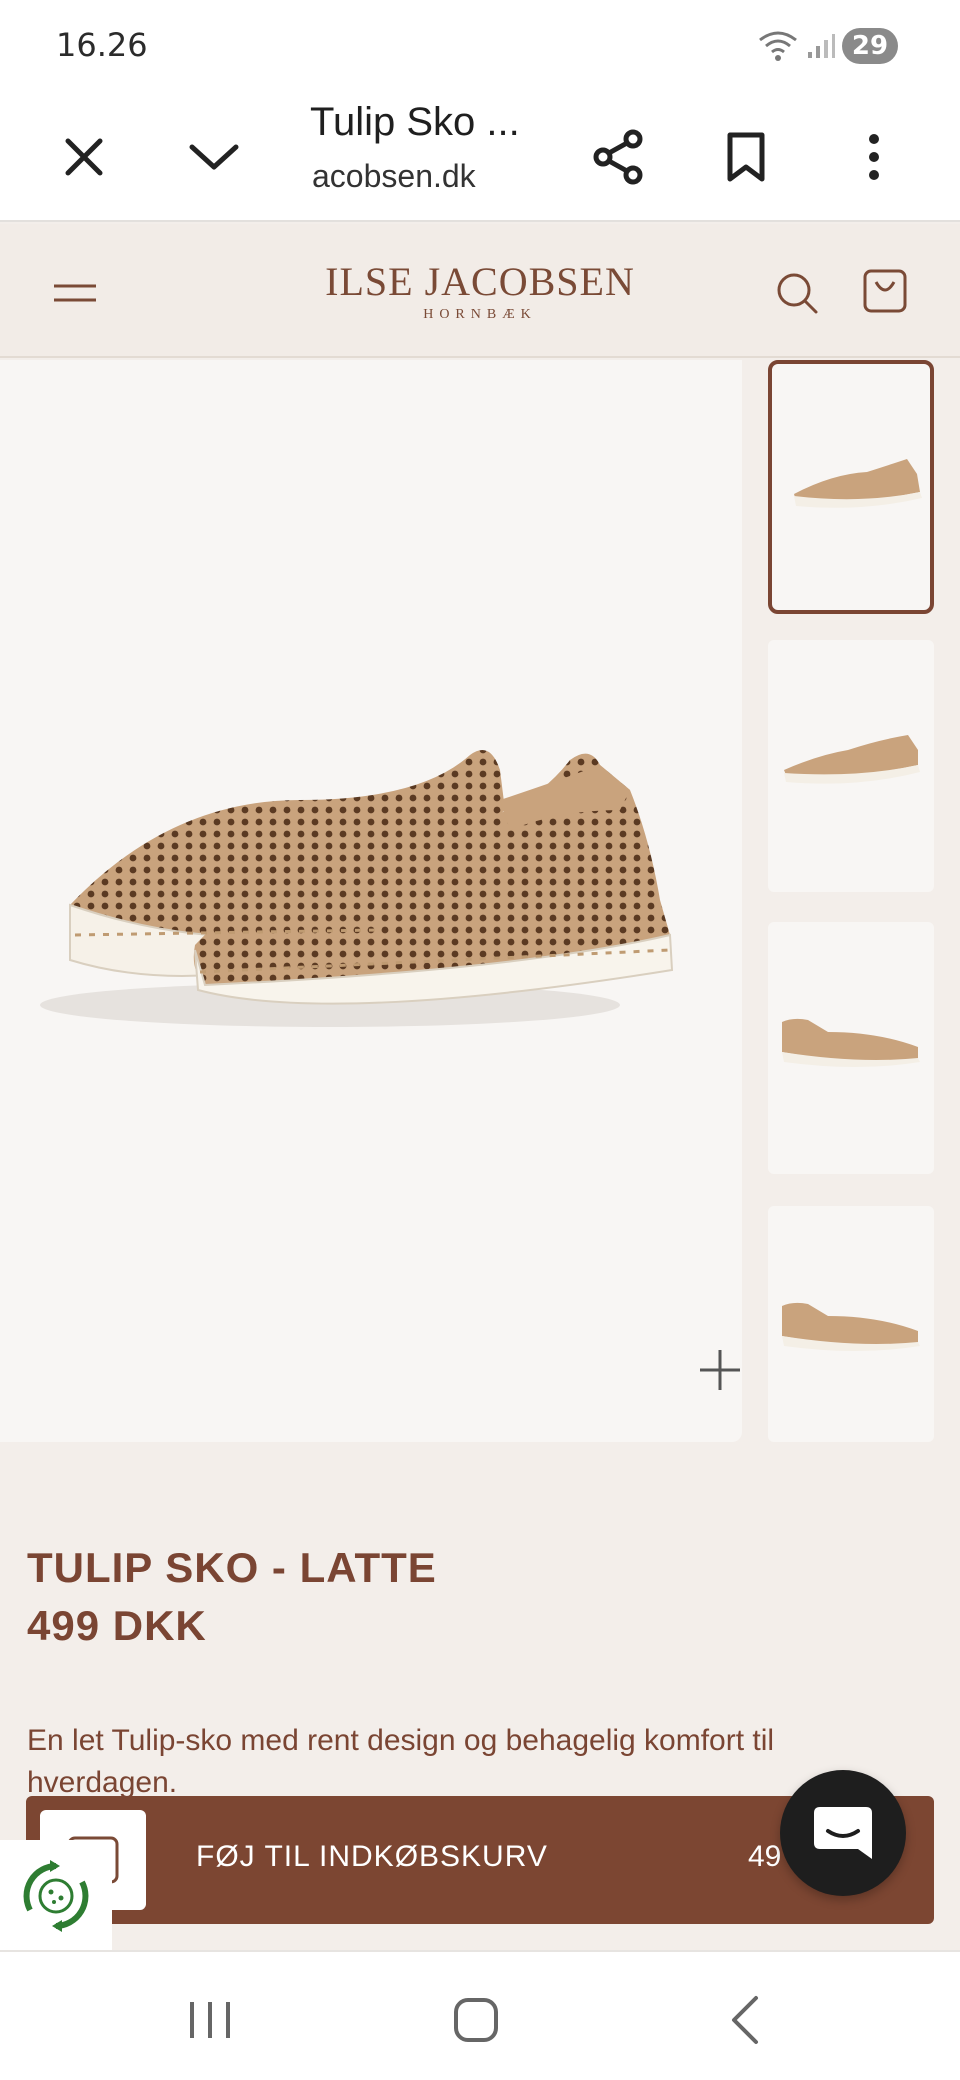 The height and width of the screenshot is (2080, 960). Describe the element at coordinates (75, 293) in the screenshot. I see `menu-icon` at that location.